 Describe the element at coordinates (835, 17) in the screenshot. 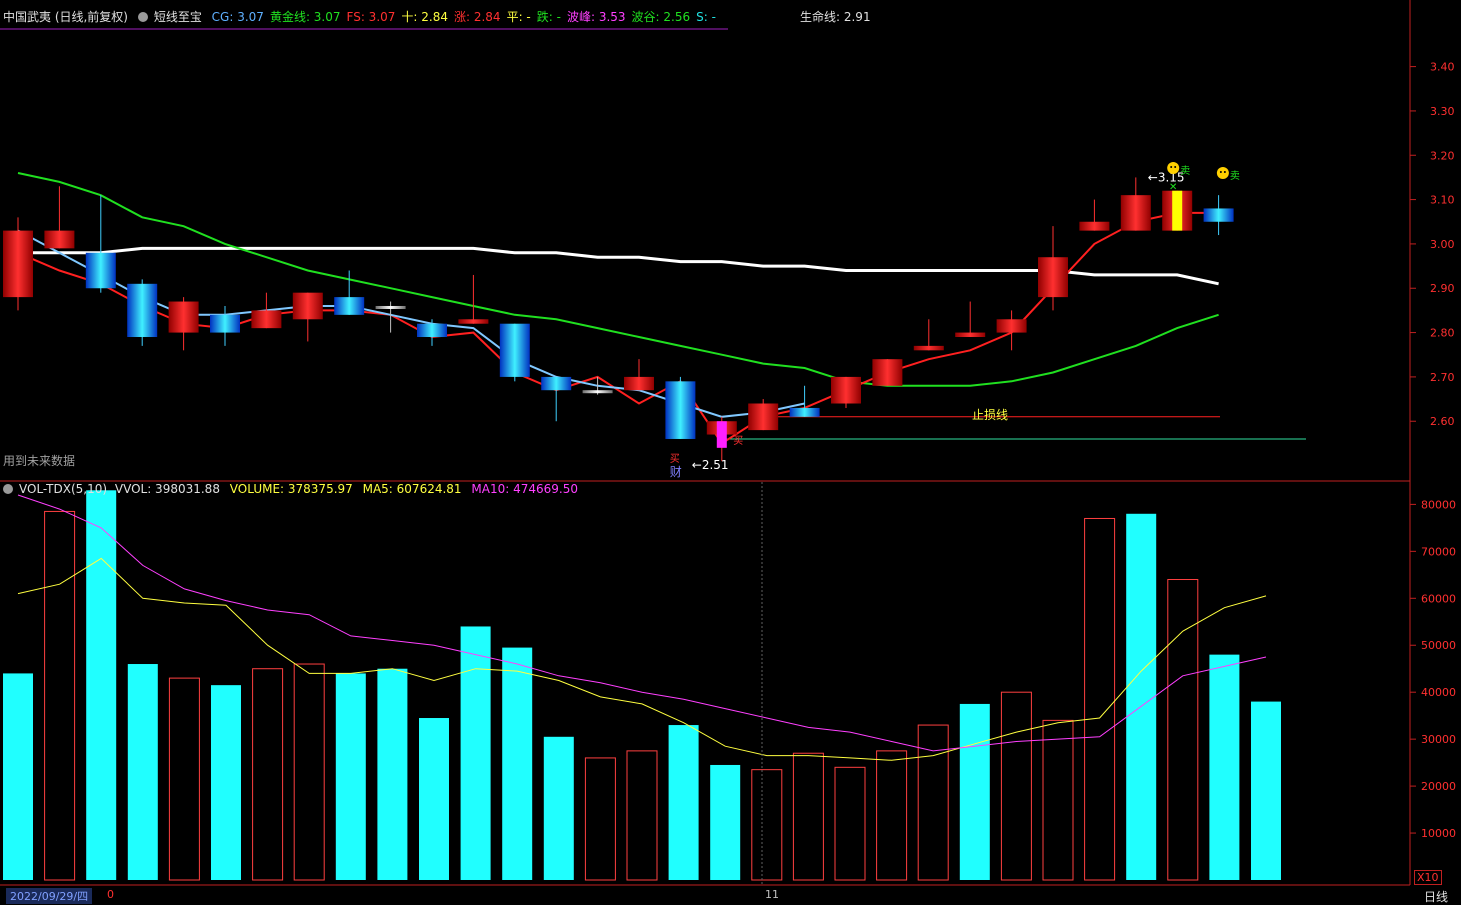

I see `lifeline-value: 生命线: 2.91` at that location.